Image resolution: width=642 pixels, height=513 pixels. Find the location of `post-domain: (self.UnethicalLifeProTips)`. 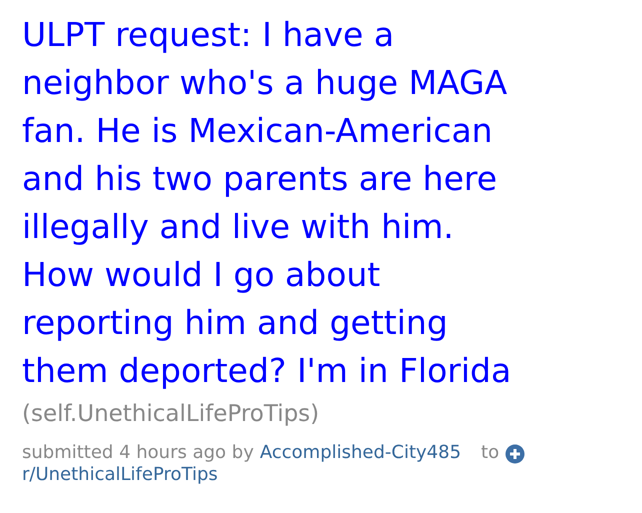

post-domain: (self.UnethicalLifeProTips) is located at coordinates (171, 414).